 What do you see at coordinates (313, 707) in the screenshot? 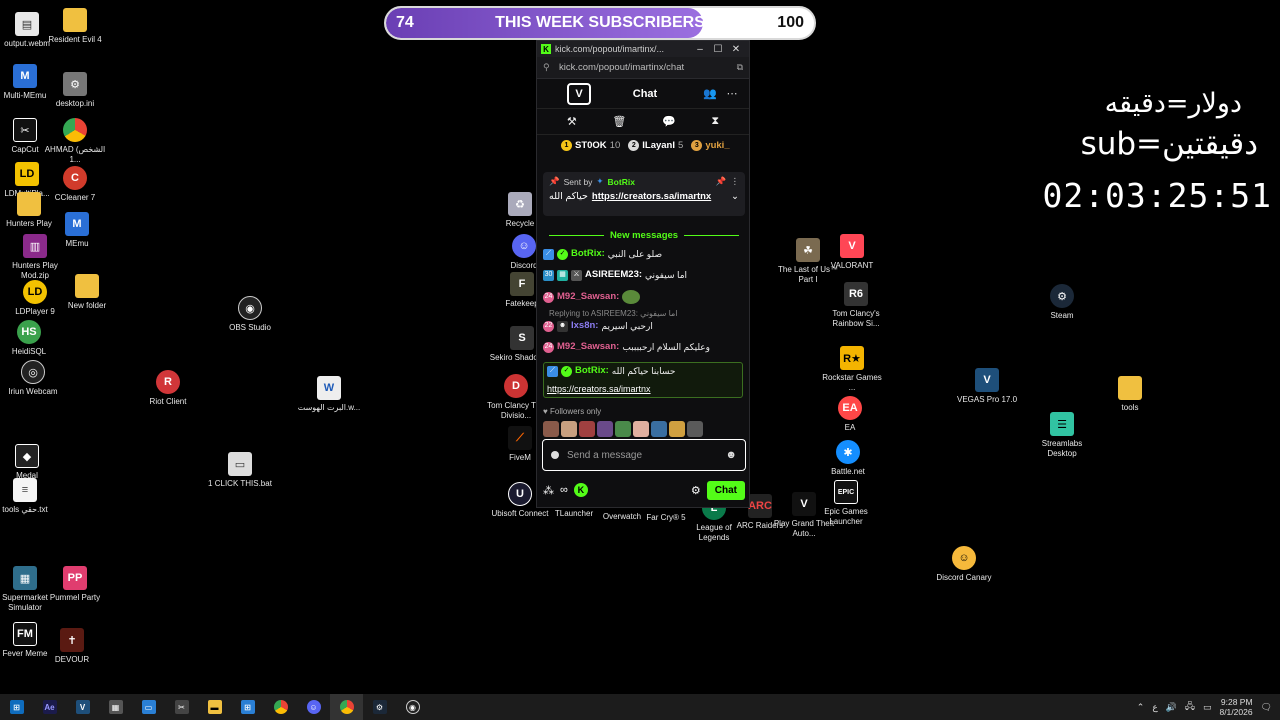
I see `discord-taskbar-icon: ☺` at bounding box center [313, 707].